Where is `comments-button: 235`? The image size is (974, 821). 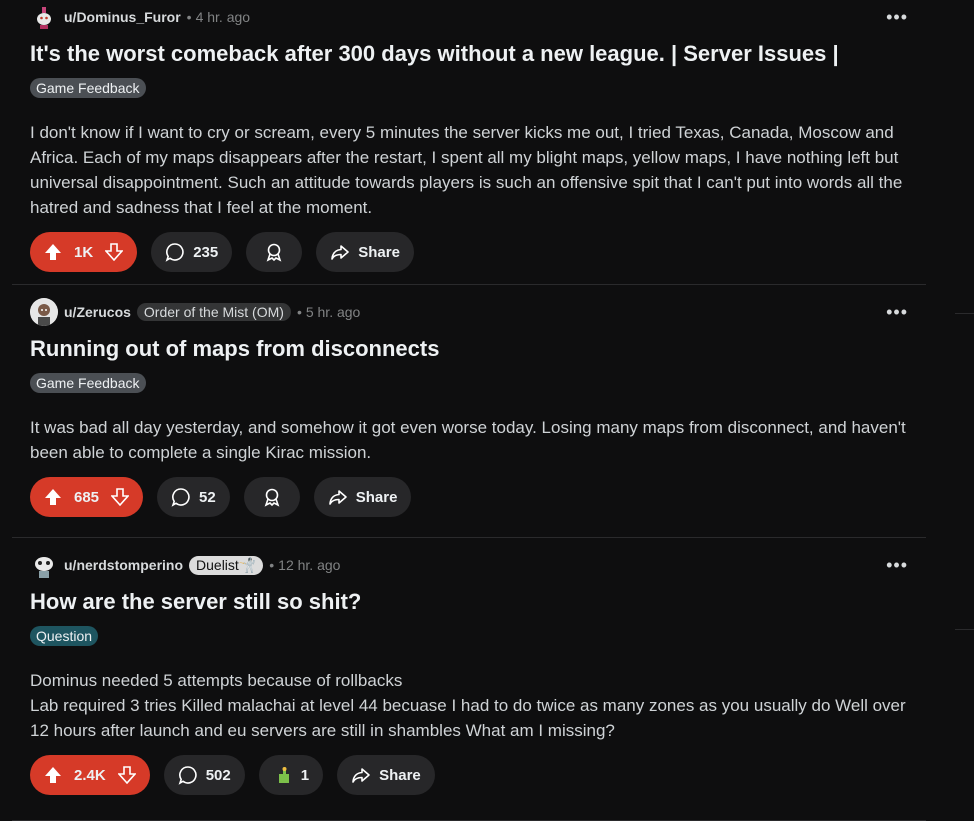 comments-button: 235 is located at coordinates (192, 252).